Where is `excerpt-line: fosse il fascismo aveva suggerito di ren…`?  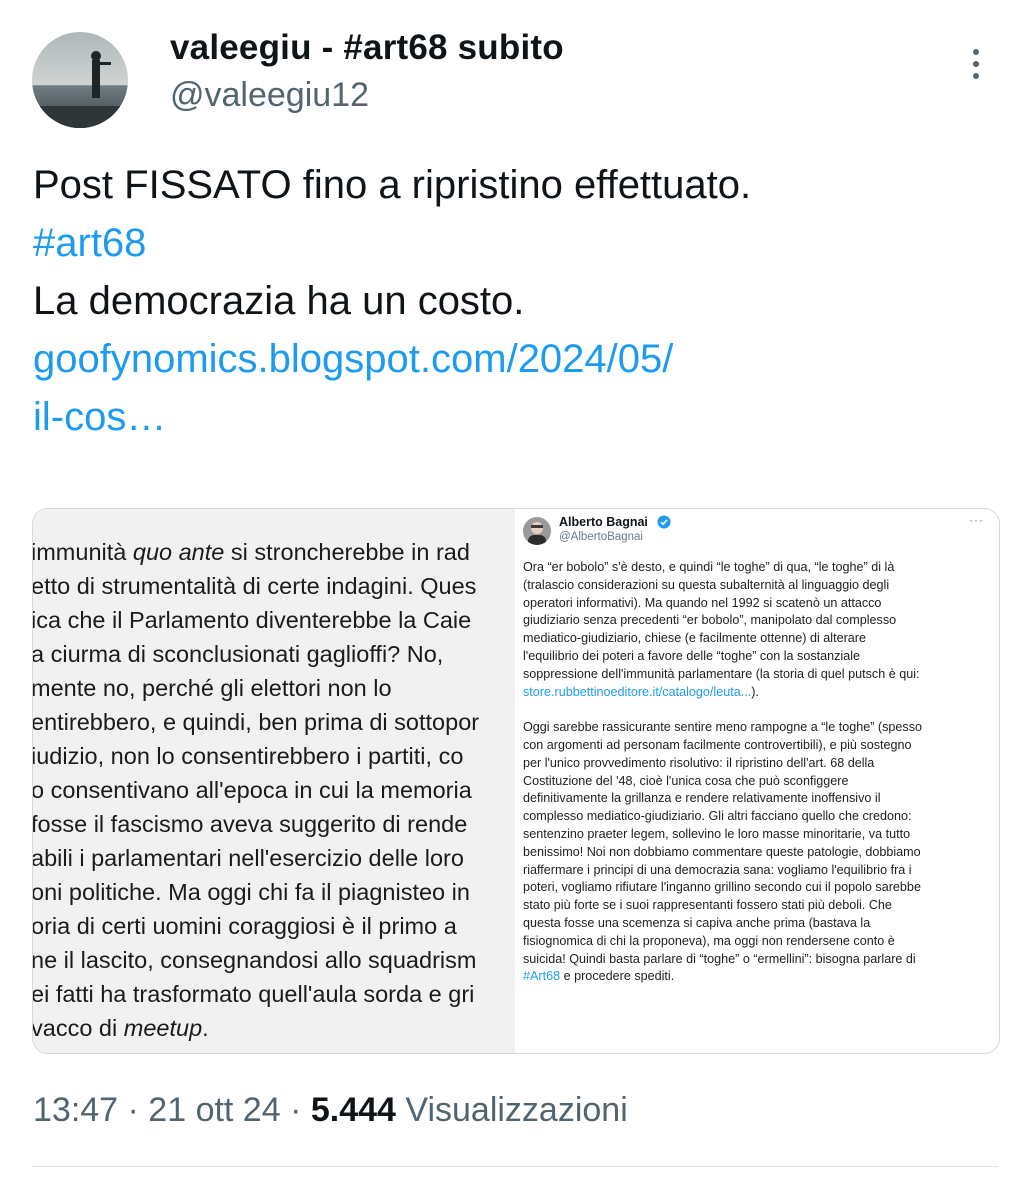 excerpt-line: fosse il fascismo aveva suggerito di ren… is located at coordinates (250, 824).